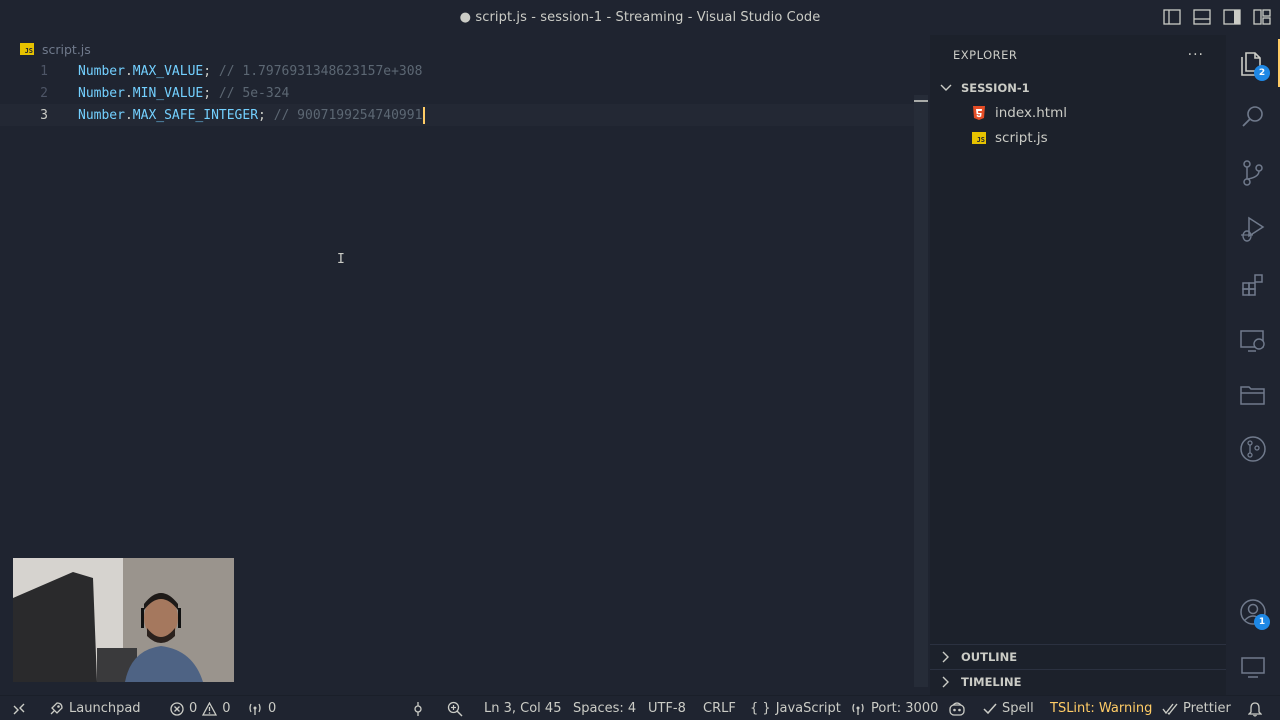 The height and width of the screenshot is (720, 1280). What do you see at coordinates (193, 708) in the screenshot?
I see `error-count: 0` at bounding box center [193, 708].